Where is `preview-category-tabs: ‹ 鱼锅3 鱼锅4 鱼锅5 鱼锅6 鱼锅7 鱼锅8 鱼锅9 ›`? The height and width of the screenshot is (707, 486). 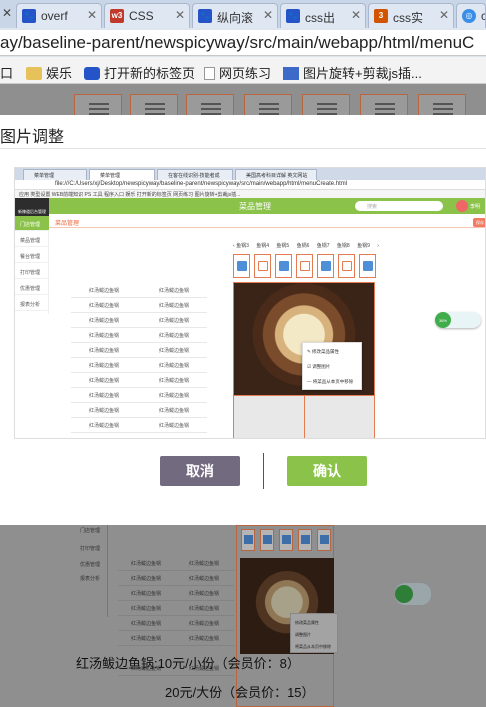
preview-category-tabs: ‹ 鱼锅3 鱼锅4 鱼锅5 鱼锅6 鱼锅7 鱼锅8 鱼锅9 › is located at coordinates (306, 245).